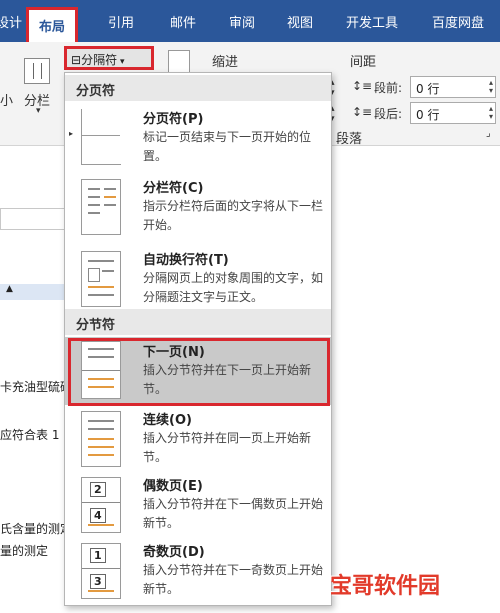 Image resolution: width=500 pixels, height=613 pixels. I want to click on menu-item-text-wrapping: 自动换行符(T) 分隔网页上的对象周围的文字，如分隔题注文字与正文。, so click(198, 281).